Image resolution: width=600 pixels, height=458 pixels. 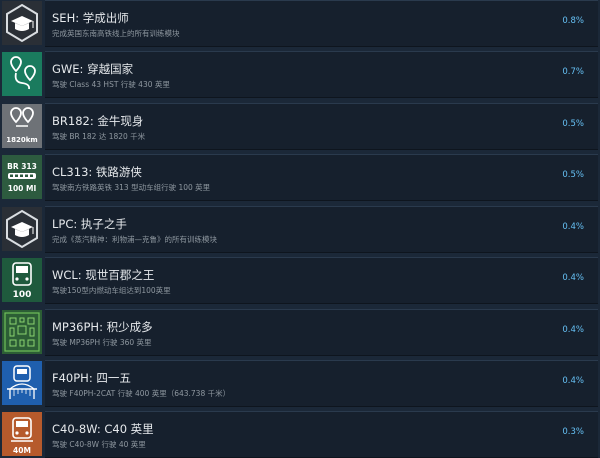 What do you see at coordinates (111, 290) in the screenshot?
I see `achievement-description: 驾驶150型内燃动车组达到100英里` at bounding box center [111, 290].